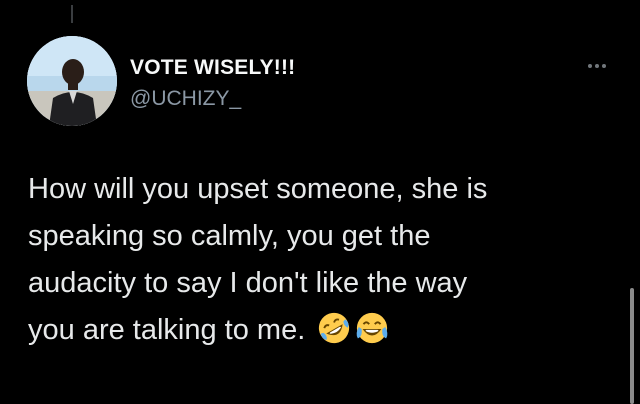 Image resolution: width=640 pixels, height=404 pixels. Describe the element at coordinates (72, 14) in the screenshot. I see `thread-connector-line` at that location.